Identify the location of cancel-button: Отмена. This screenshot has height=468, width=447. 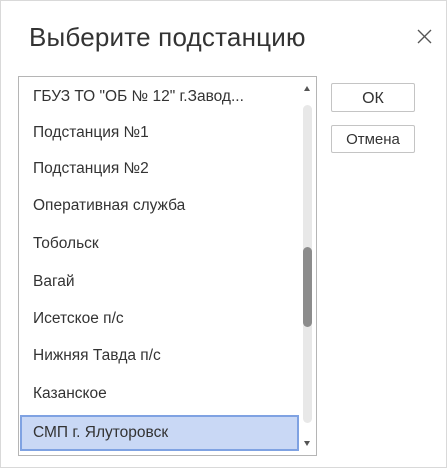
(373, 139).